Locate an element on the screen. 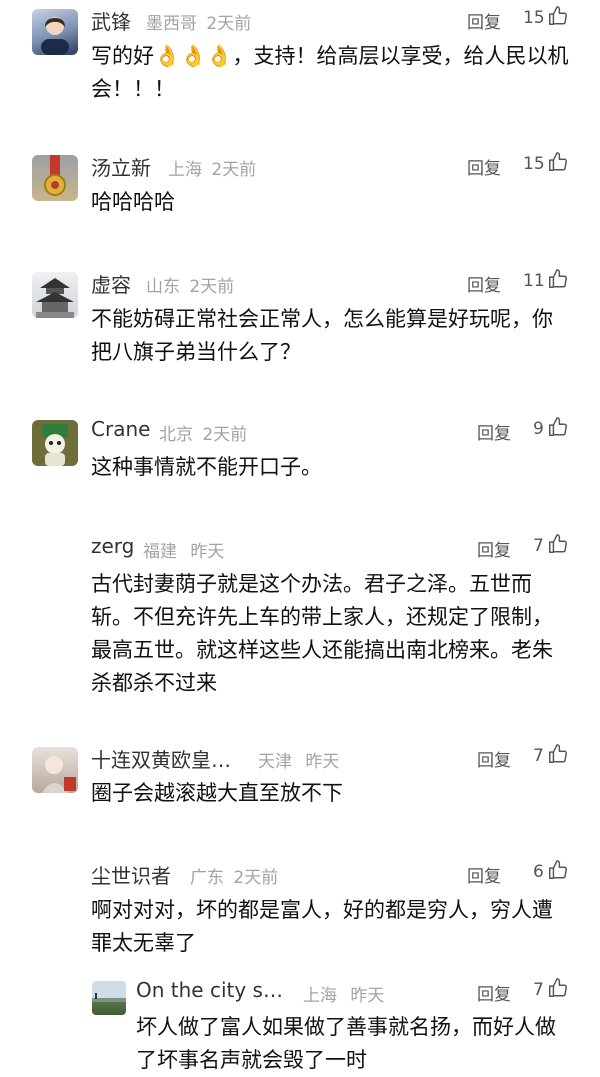 This screenshot has width=600, height=1077. comment-meta: 广东 2天前 is located at coordinates (234, 875).